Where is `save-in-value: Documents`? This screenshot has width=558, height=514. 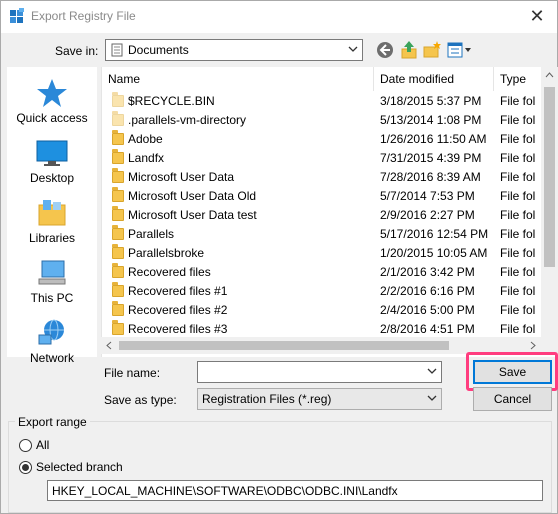
save-in-value: Documents is located at coordinates (158, 50).